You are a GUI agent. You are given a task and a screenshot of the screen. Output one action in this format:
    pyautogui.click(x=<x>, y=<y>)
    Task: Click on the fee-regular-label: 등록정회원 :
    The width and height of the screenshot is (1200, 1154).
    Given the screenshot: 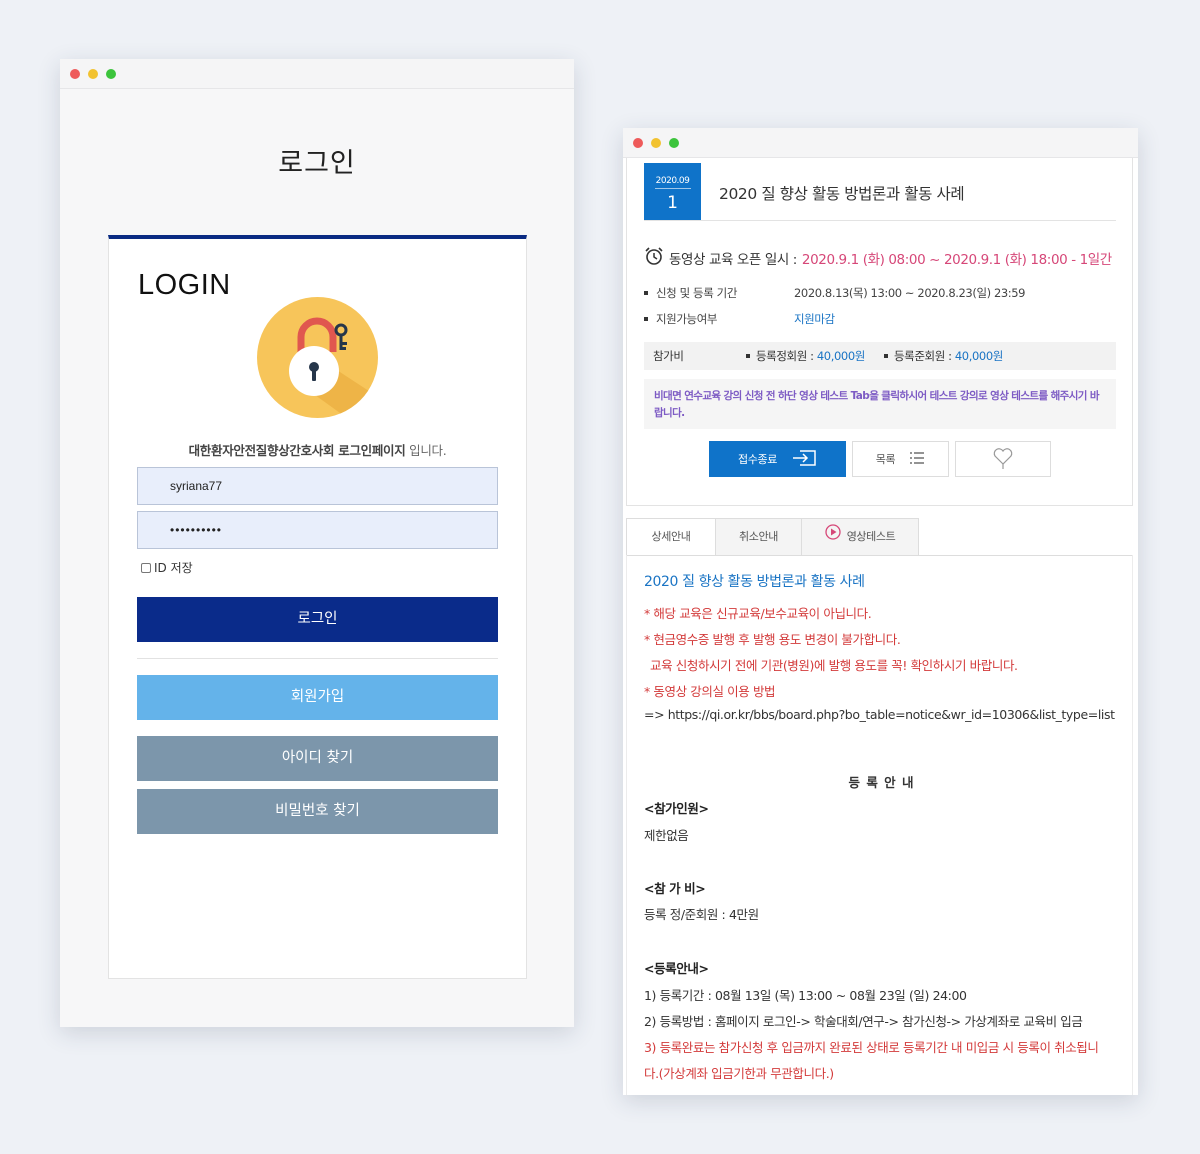 What is the action you would take?
    pyautogui.click(x=786, y=356)
    